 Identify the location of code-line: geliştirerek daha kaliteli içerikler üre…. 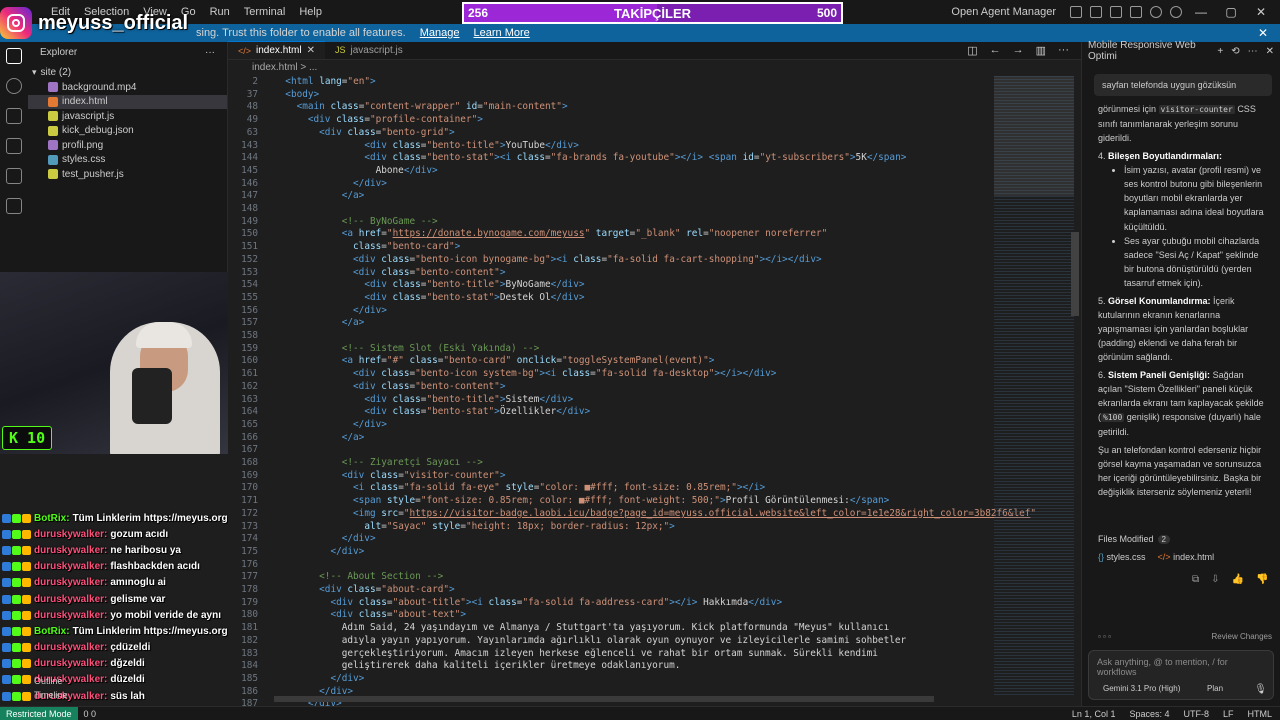
(477, 665).